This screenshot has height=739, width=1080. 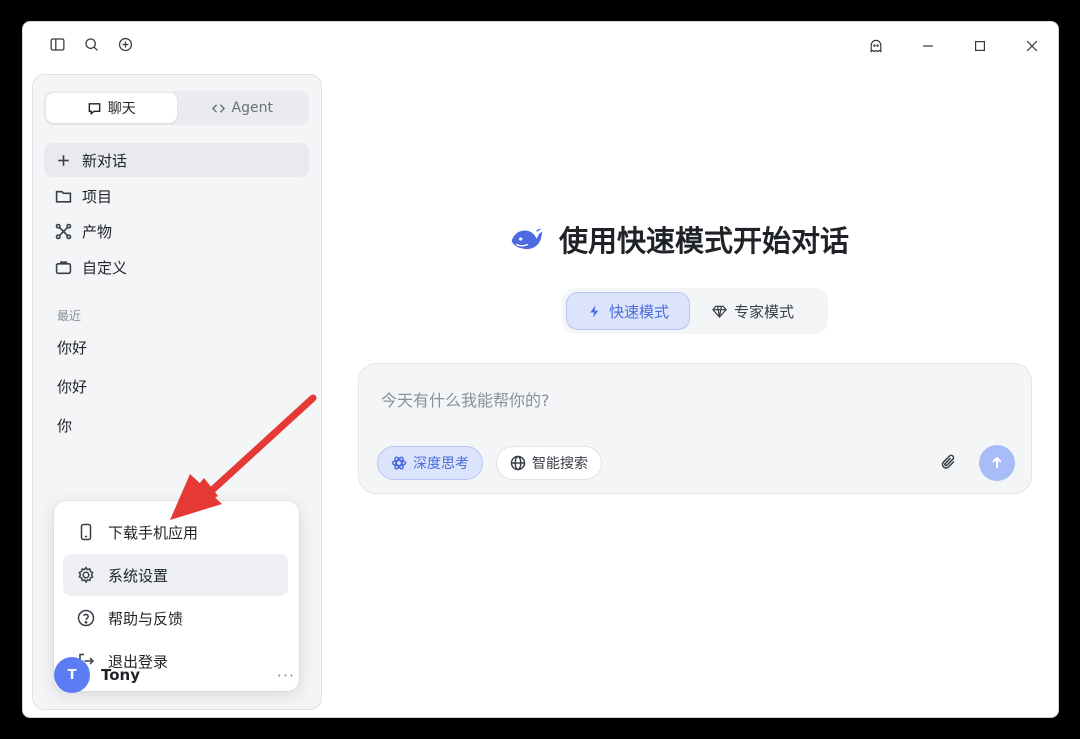 I want to click on menu-item-download-app: 下载手机应用, so click(x=175, y=532).